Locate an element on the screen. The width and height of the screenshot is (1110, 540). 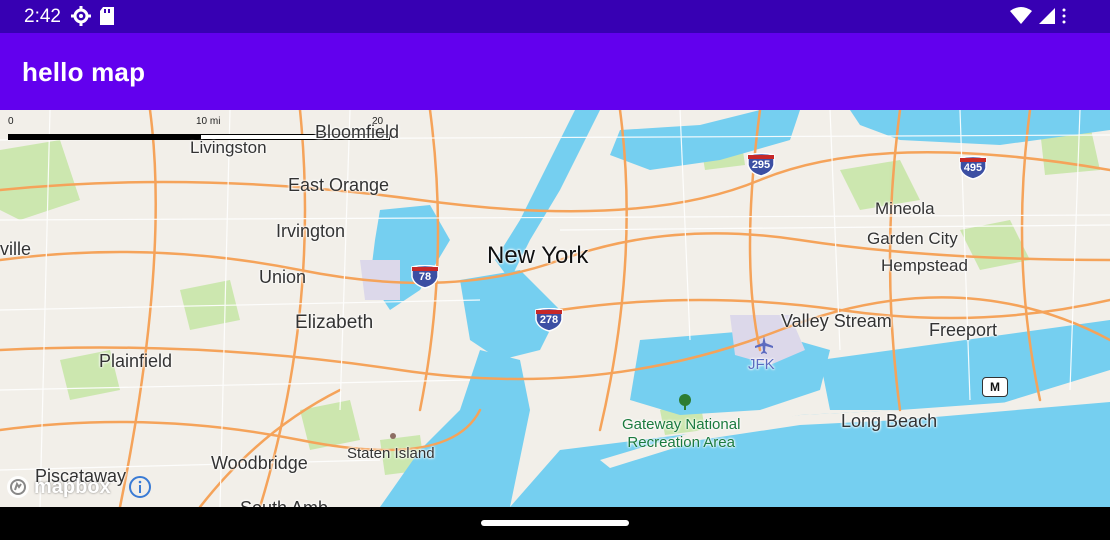
label-long-beach: Long Beach is located at coordinates (889, 421).